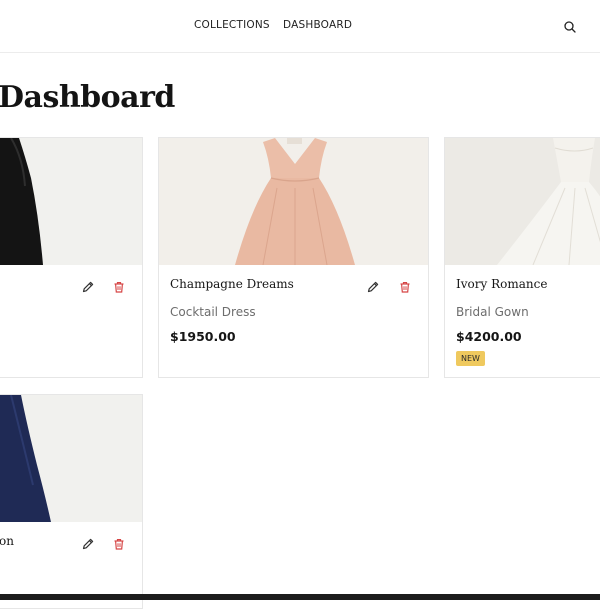  Describe the element at coordinates (71, 201) in the screenshot. I see `black-gown-photo` at that location.